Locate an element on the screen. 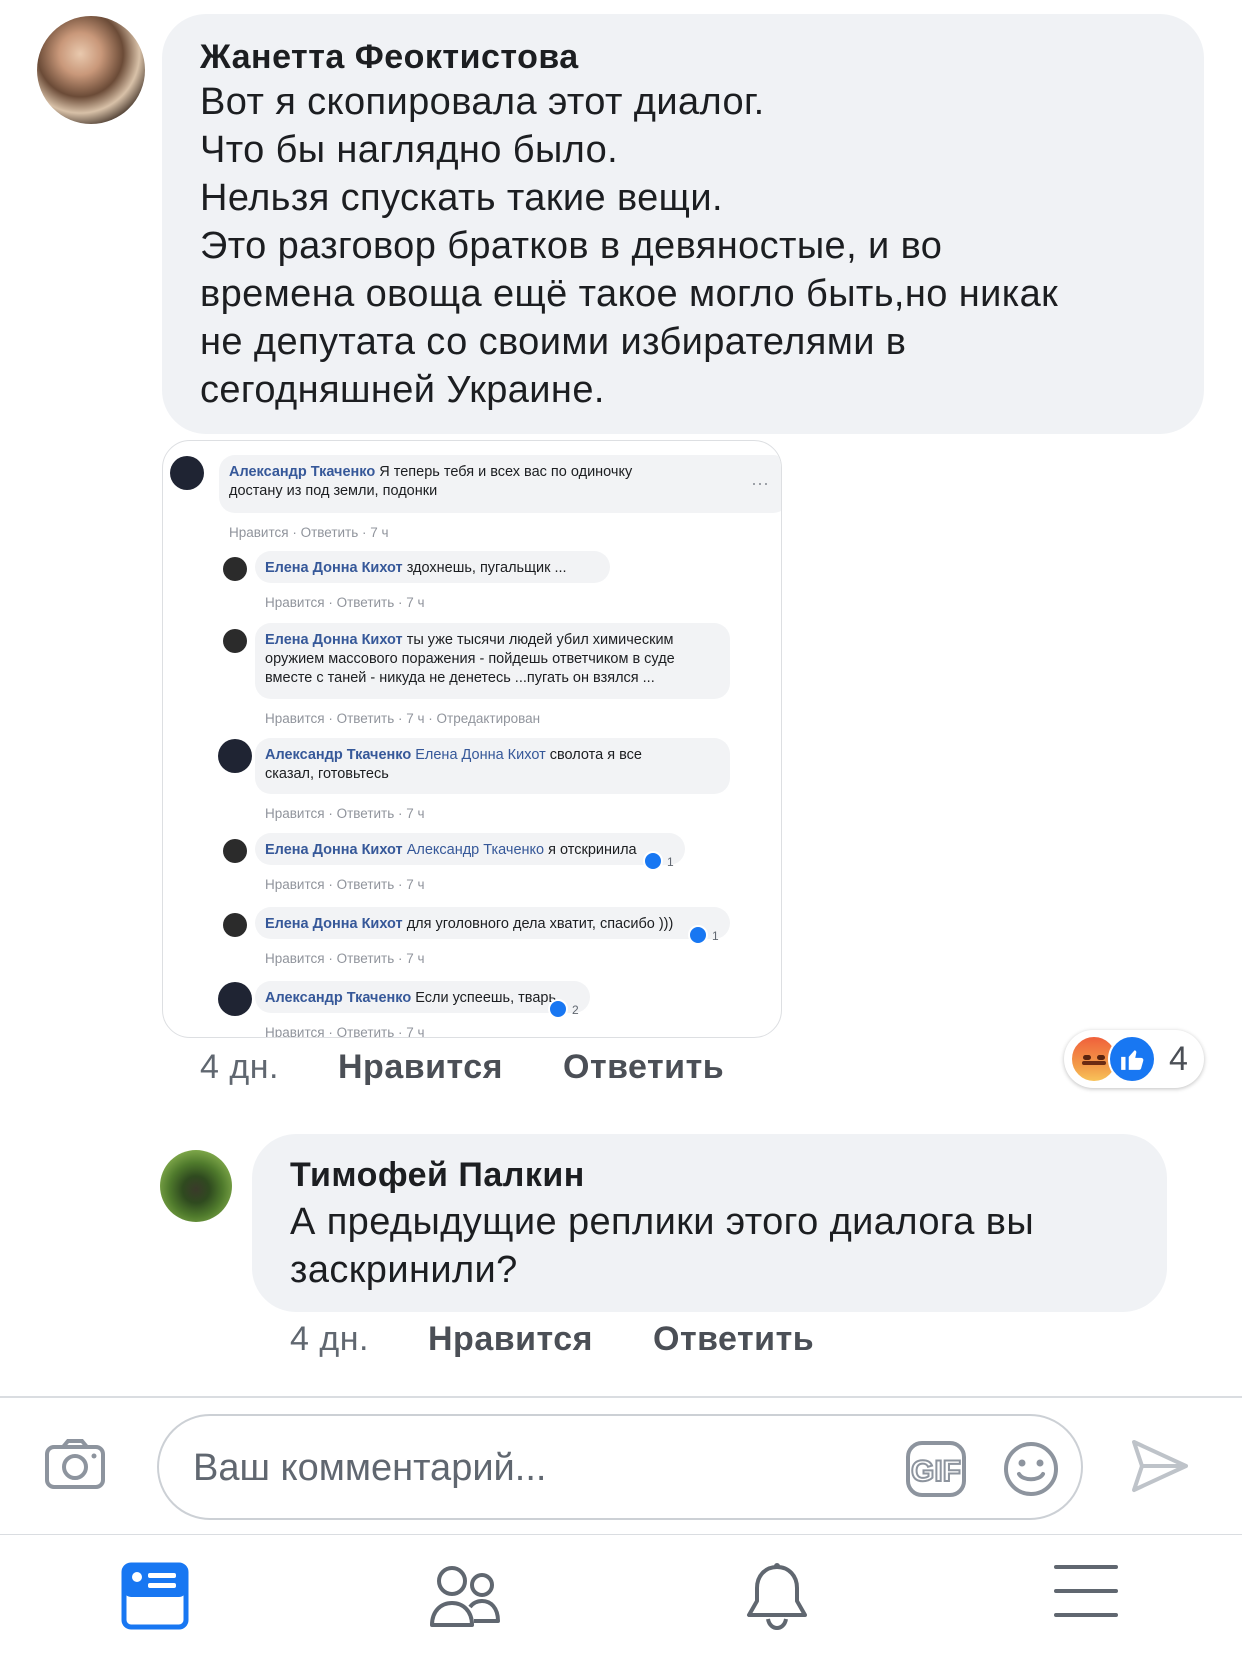 This screenshot has height=1668, width=1242. camera-icon is located at coordinates (75, 1466).